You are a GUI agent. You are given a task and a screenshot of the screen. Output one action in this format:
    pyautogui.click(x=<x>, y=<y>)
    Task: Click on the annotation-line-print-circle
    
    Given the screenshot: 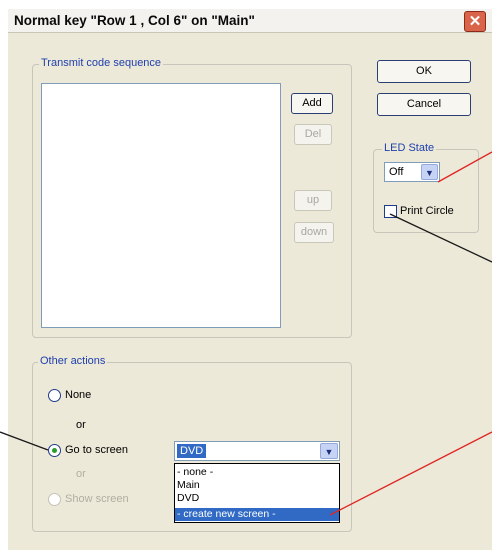 What is the action you would take?
    pyautogui.click(x=440, y=238)
    